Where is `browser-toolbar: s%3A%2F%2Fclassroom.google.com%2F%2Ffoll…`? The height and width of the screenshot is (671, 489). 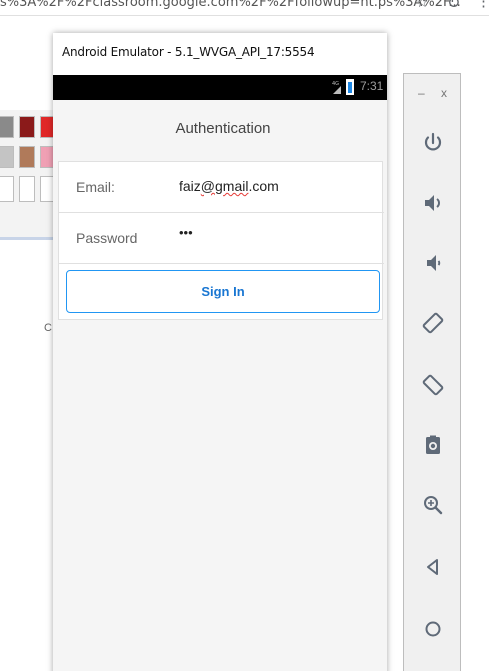
browser-toolbar: s%3A%2F%2Fclassroom.google.com%2F%2Ffoll… is located at coordinates (244, 8).